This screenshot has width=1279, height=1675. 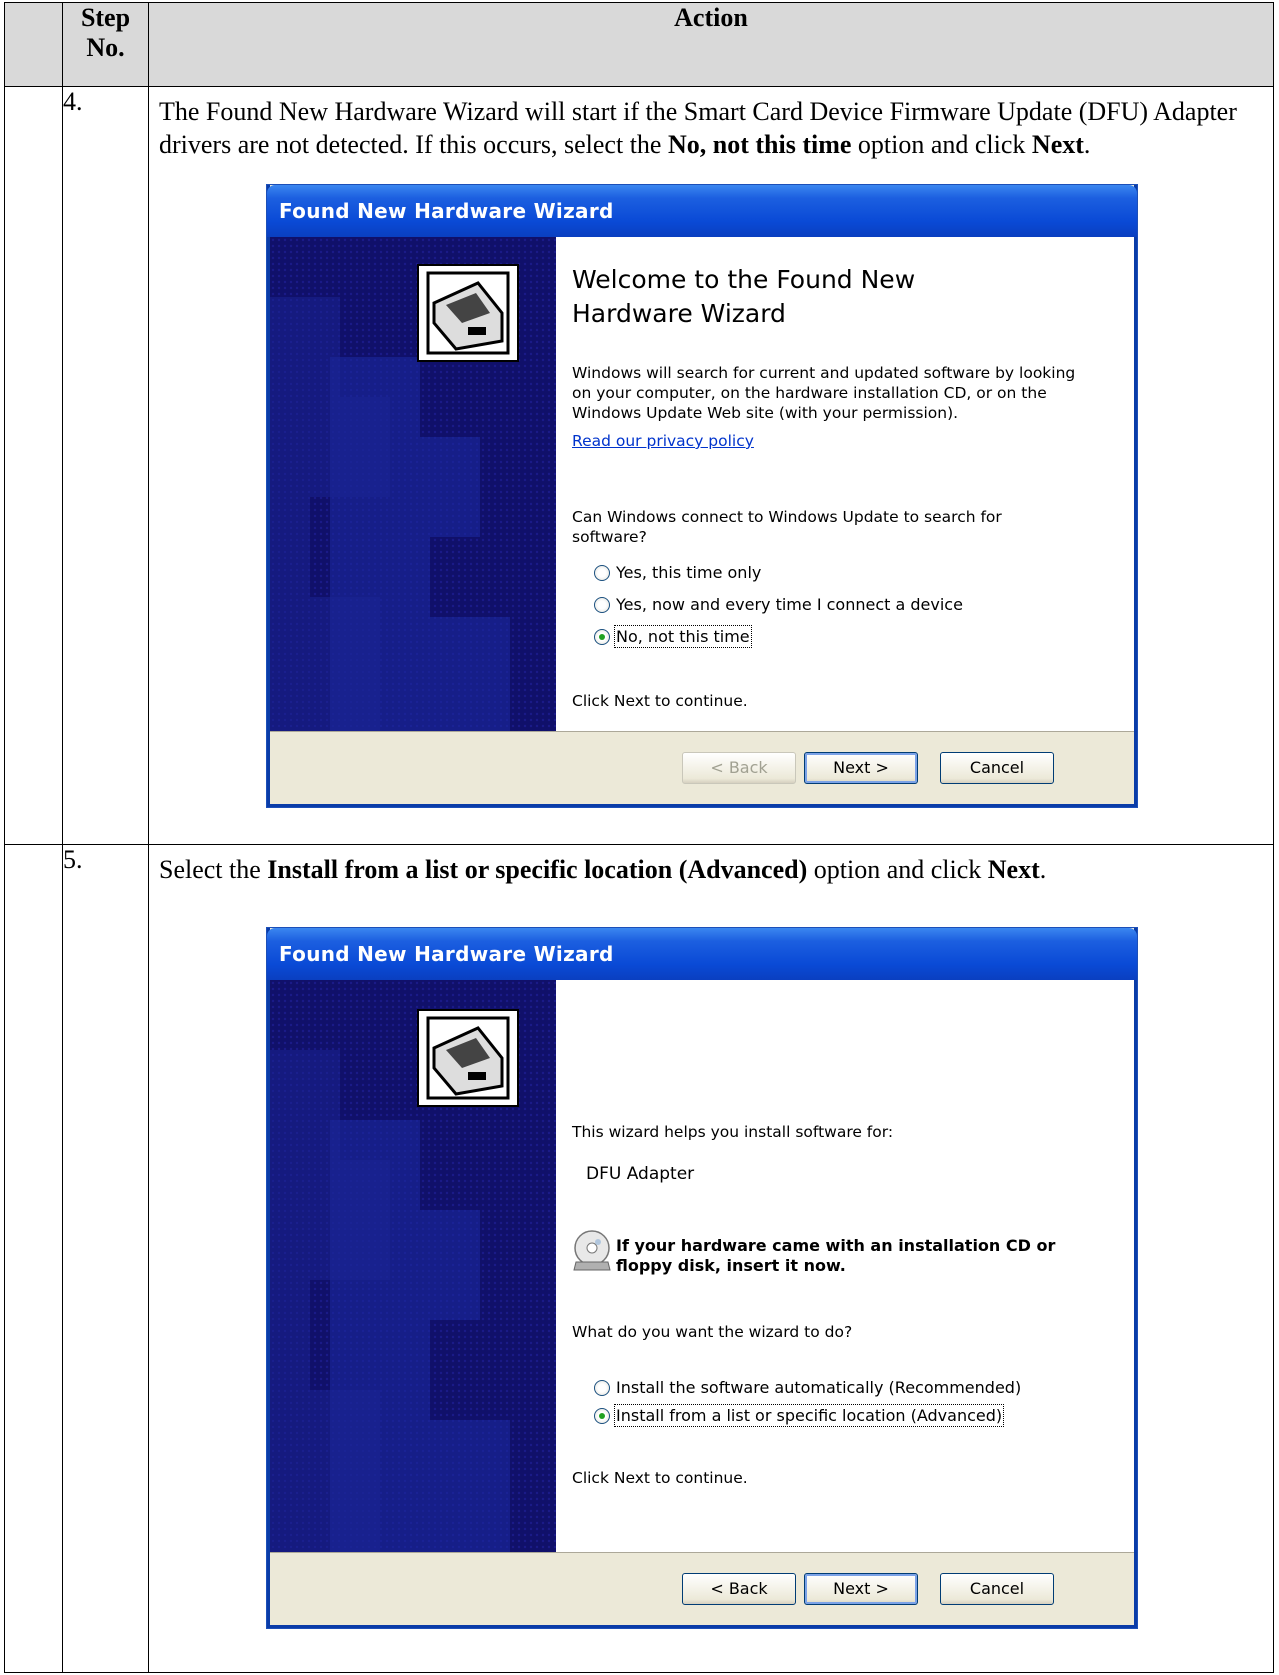 What do you see at coordinates (33, 44) in the screenshot?
I see `blank-header-cell` at bounding box center [33, 44].